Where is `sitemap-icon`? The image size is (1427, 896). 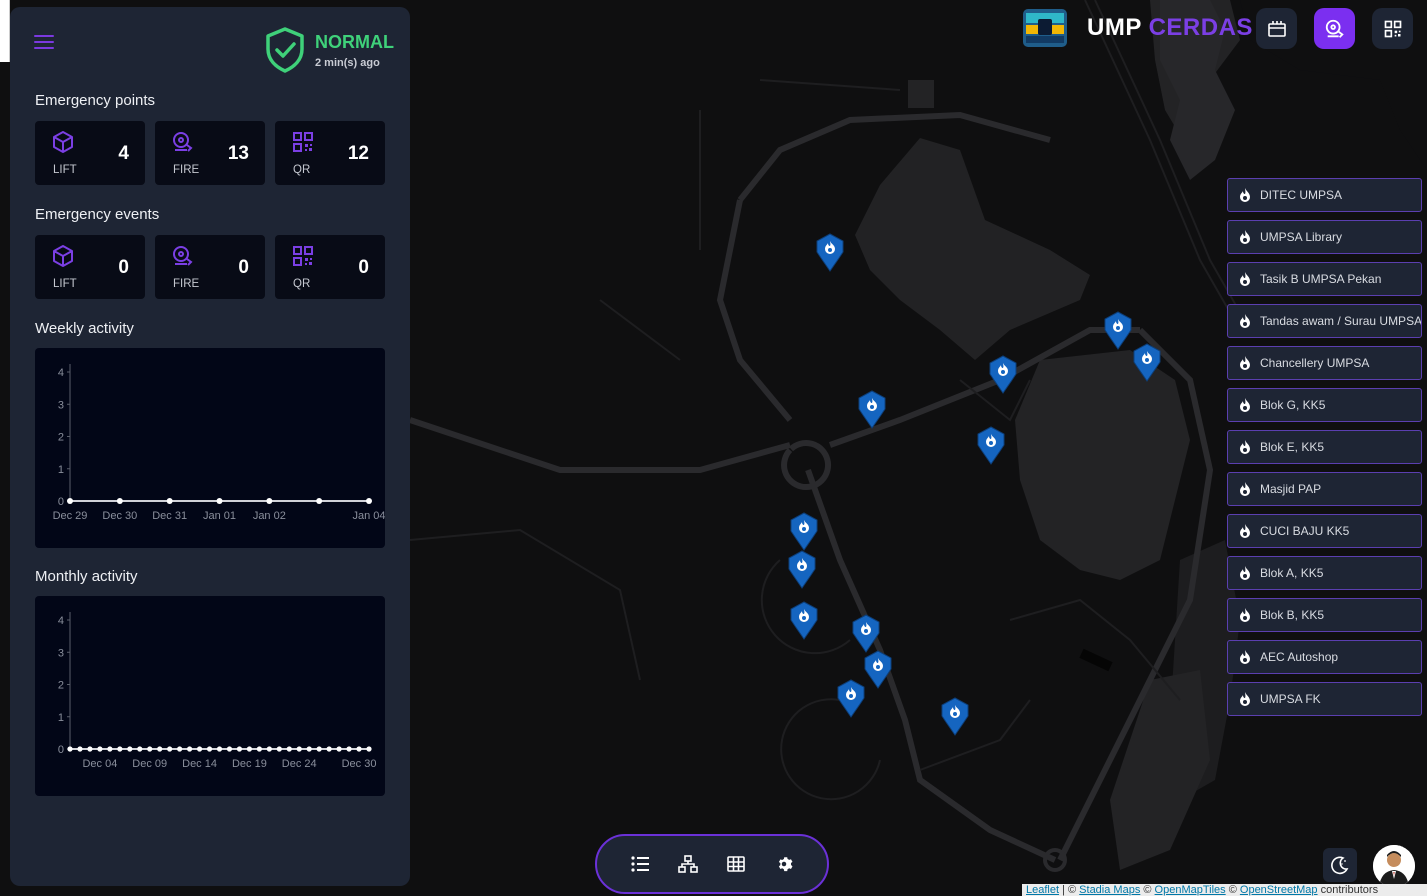
sitemap-icon is located at coordinates (688, 864).